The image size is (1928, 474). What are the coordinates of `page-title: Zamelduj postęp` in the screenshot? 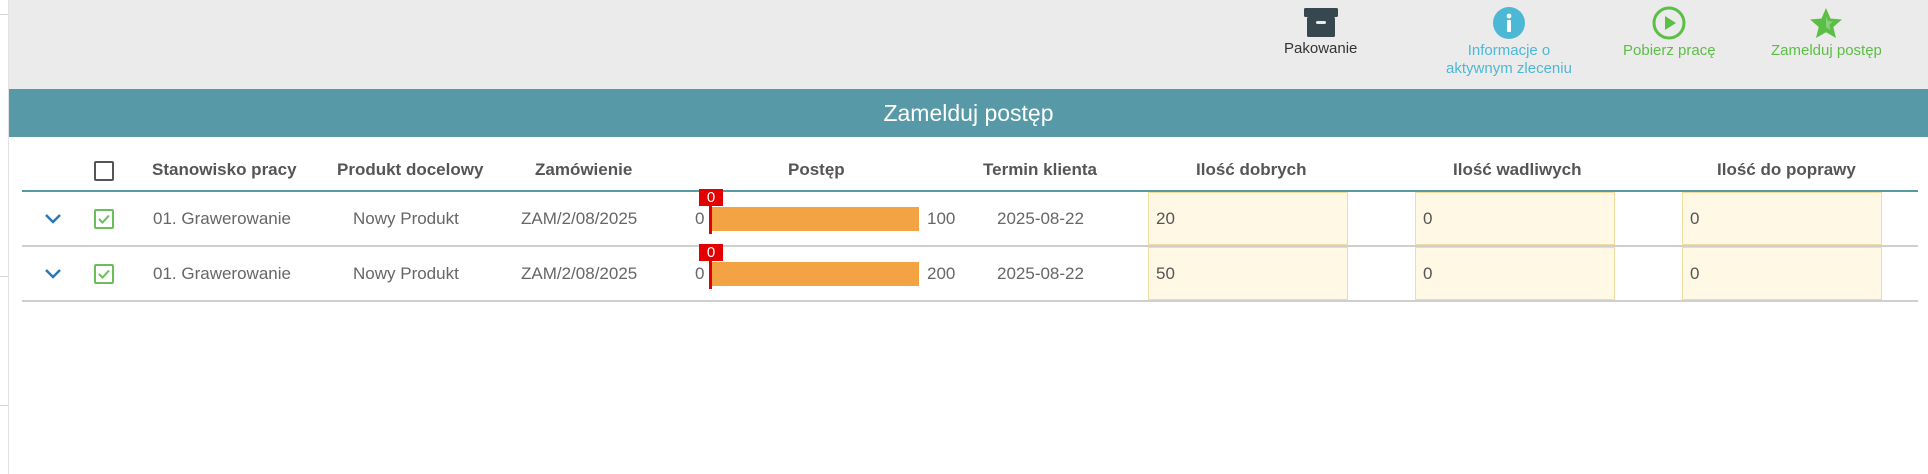 It's located at (968, 113).